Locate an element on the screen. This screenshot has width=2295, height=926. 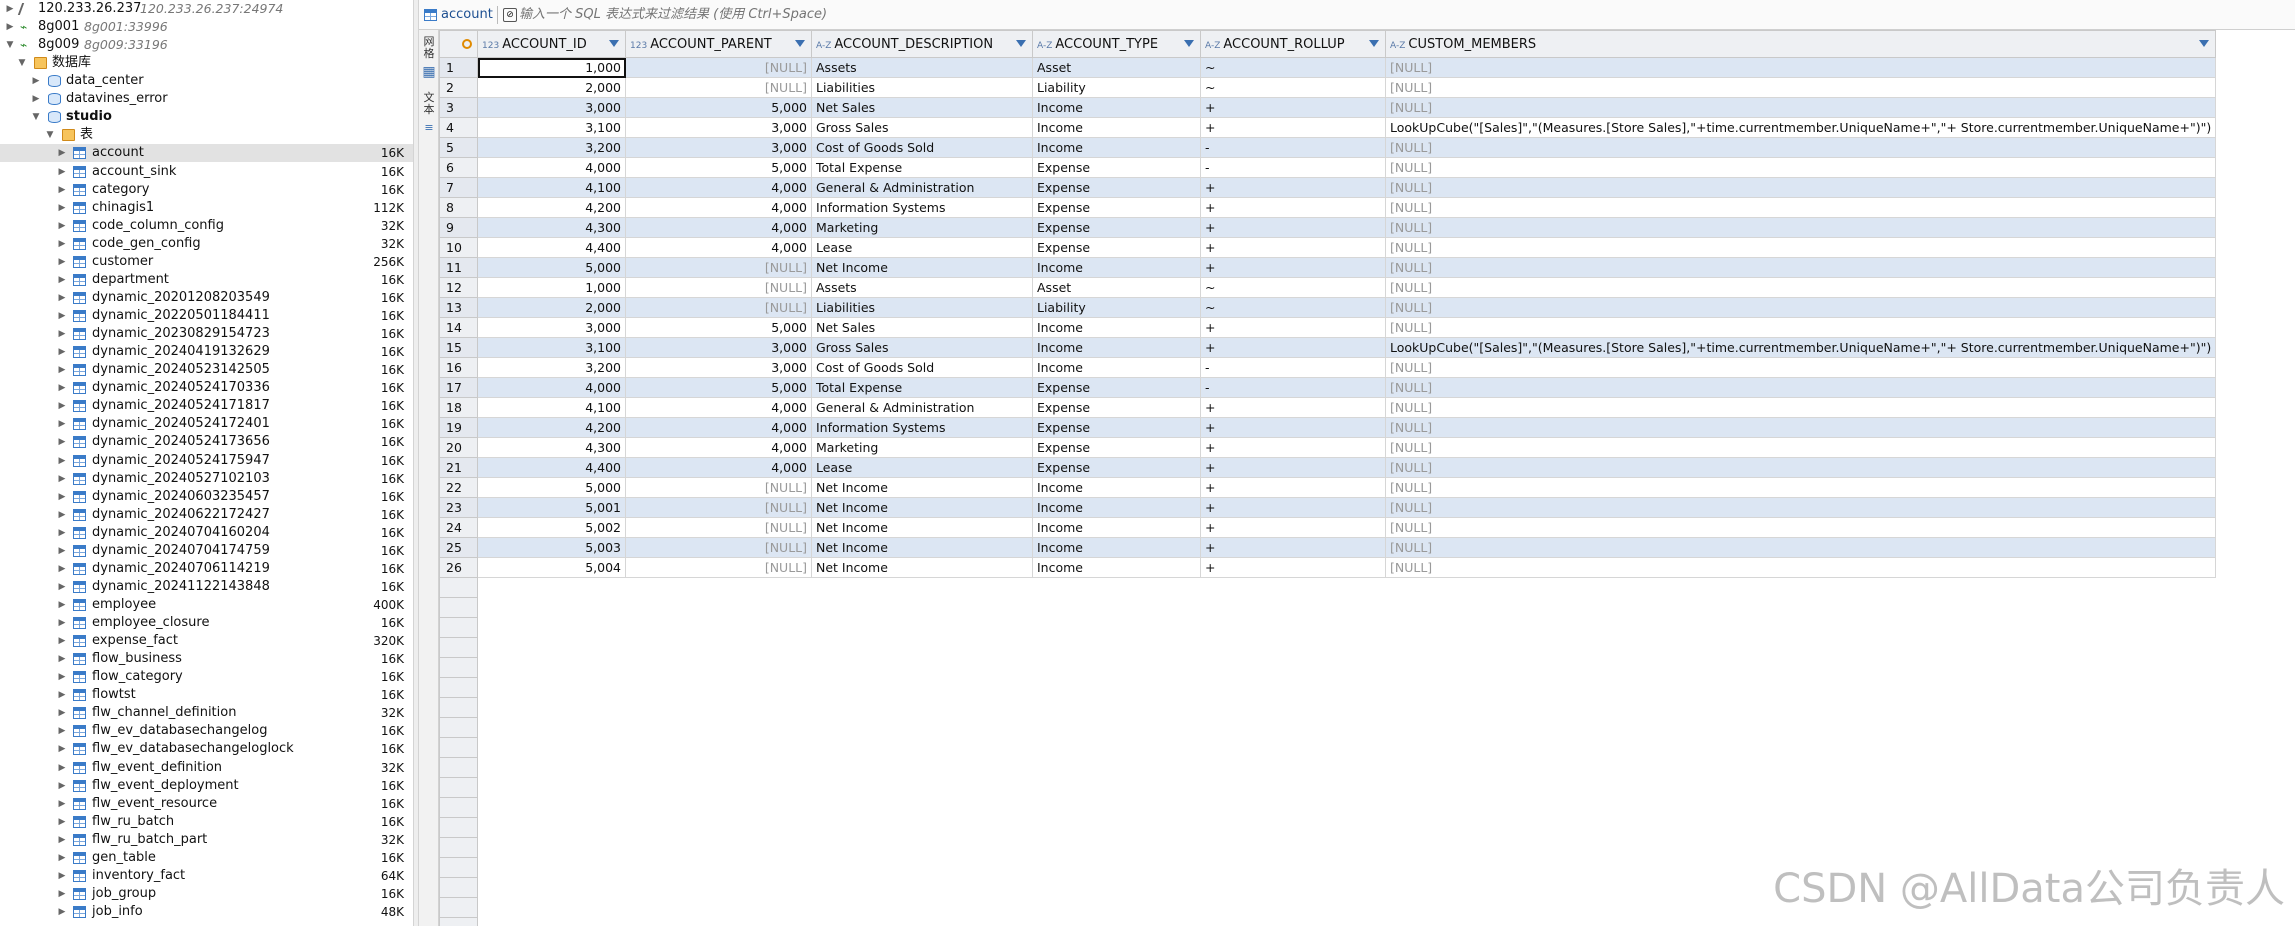
column-filter-icon is located at coordinates (2204, 43).